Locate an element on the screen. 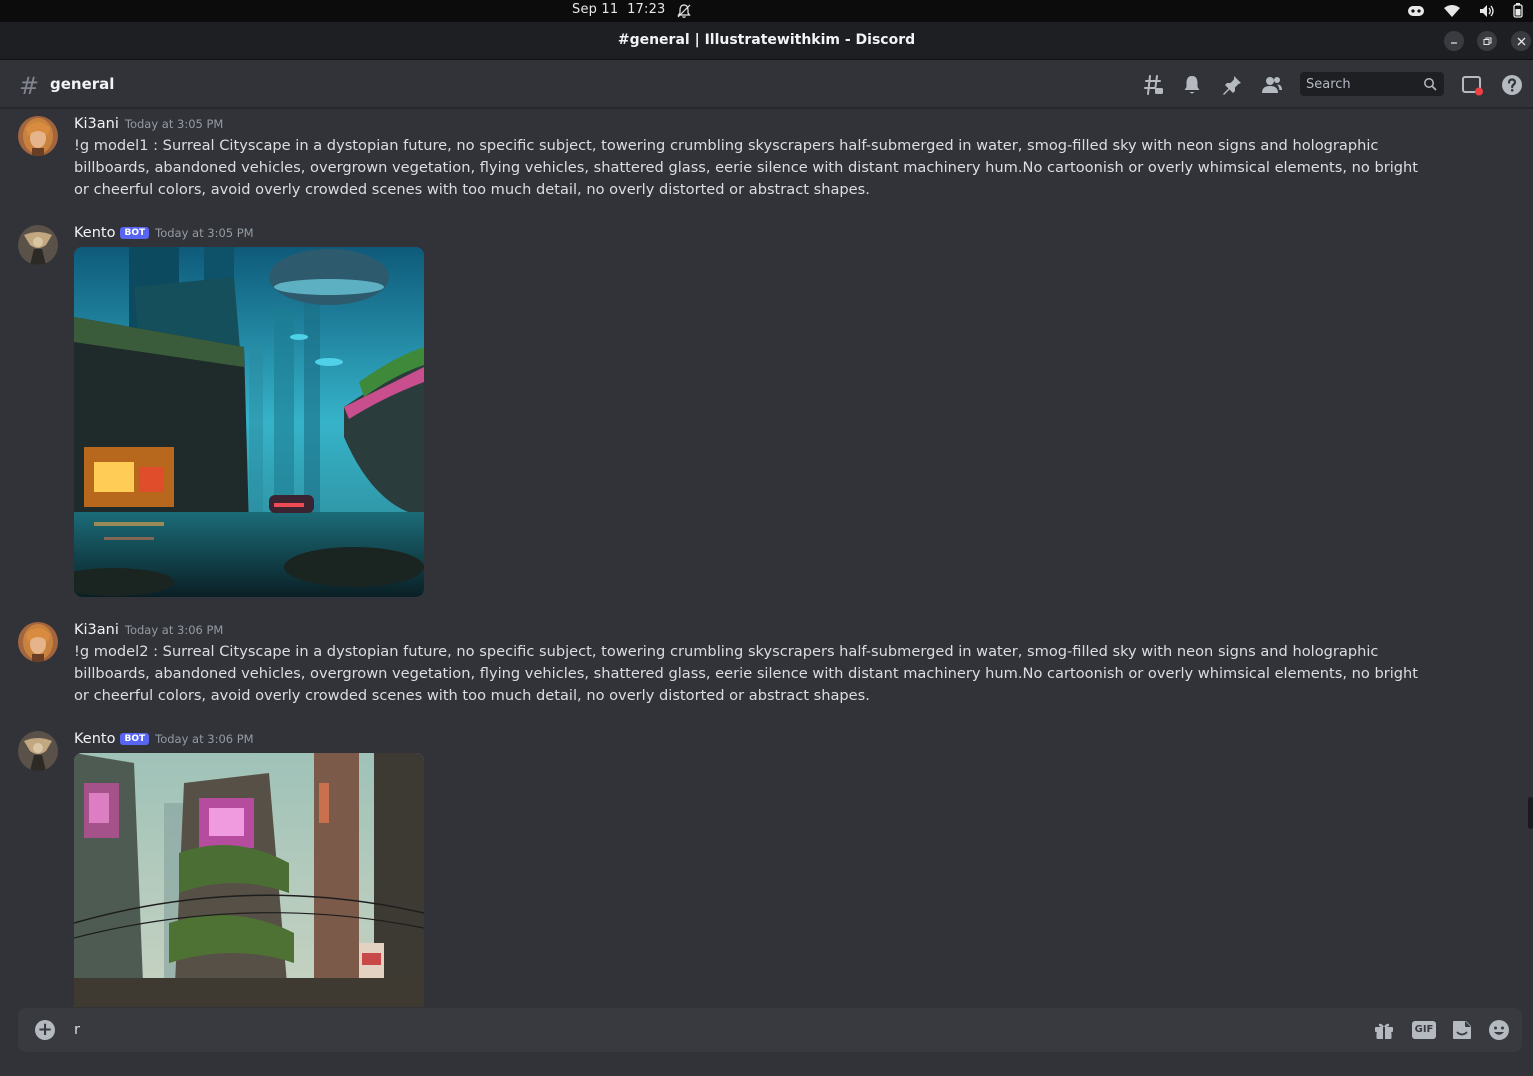 This screenshot has height=1076, width=1533. search-box is located at coordinates (1372, 84).